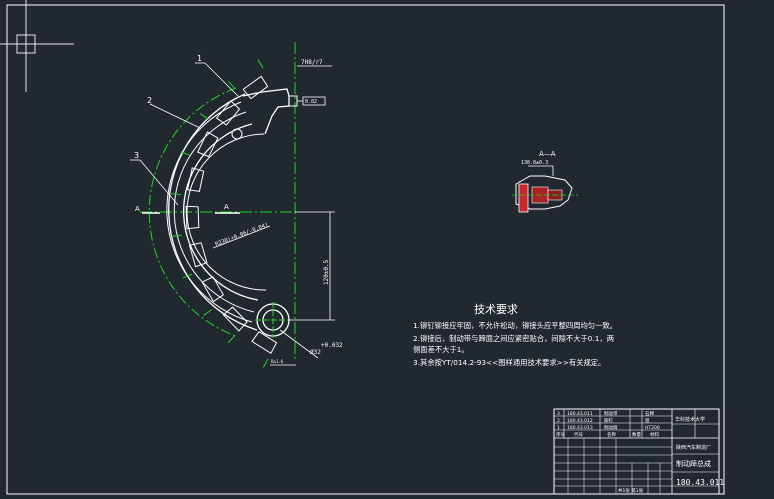 The image size is (774, 499). Describe the element at coordinates (693, 447) in the screenshot. I see `company-name: 陕西汽车制造厂` at that location.